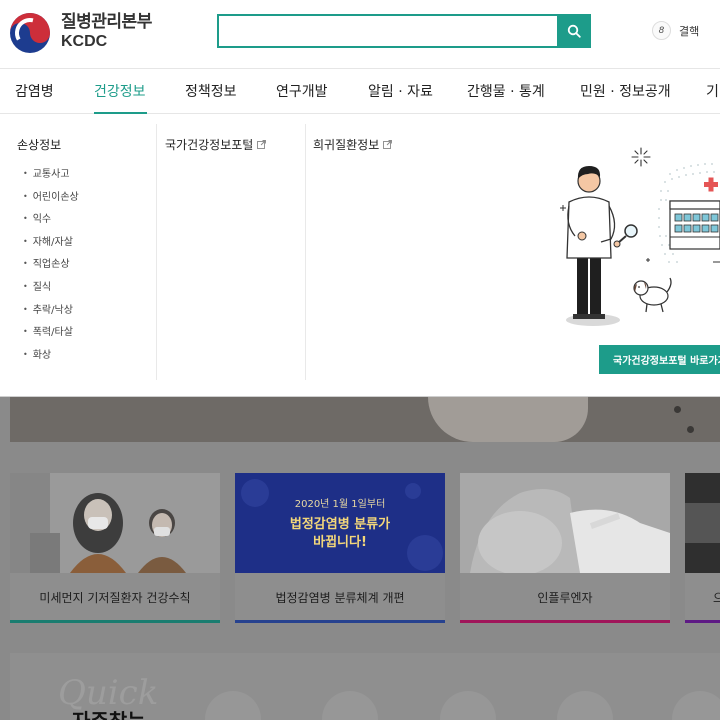 The width and height of the screenshot is (720, 720). Describe the element at coordinates (51, 179) in the screenshot. I see `submenu-traffic-accident: 교통사고` at that location.